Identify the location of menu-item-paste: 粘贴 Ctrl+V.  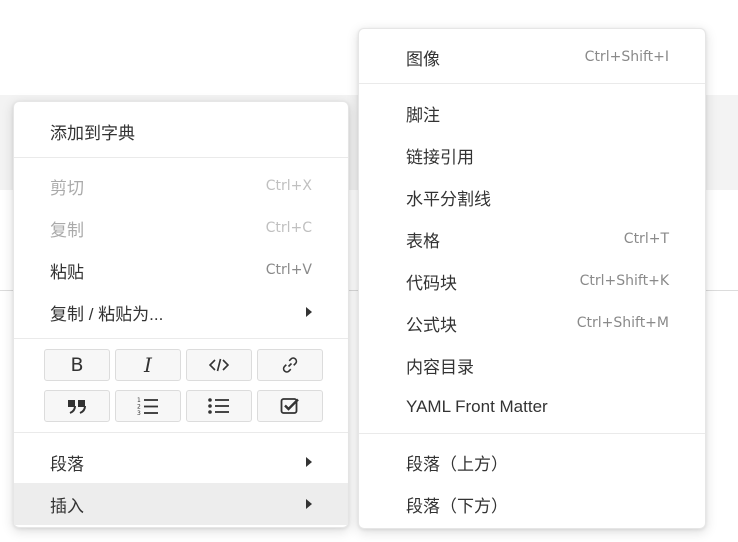
(181, 270).